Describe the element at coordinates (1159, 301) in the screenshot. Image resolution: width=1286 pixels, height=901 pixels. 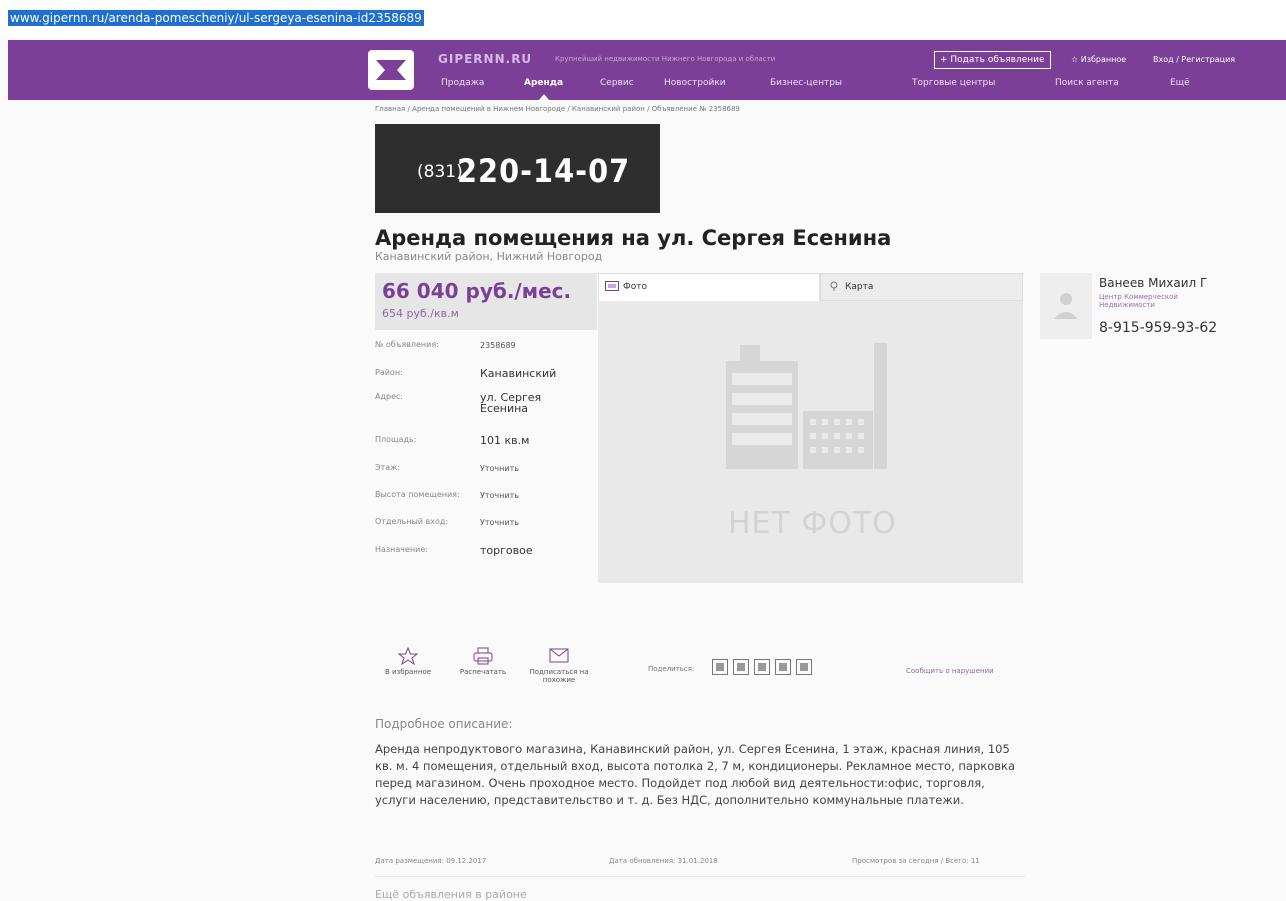
I see `agent-org: Центр Коммерческой Недвижимости` at that location.